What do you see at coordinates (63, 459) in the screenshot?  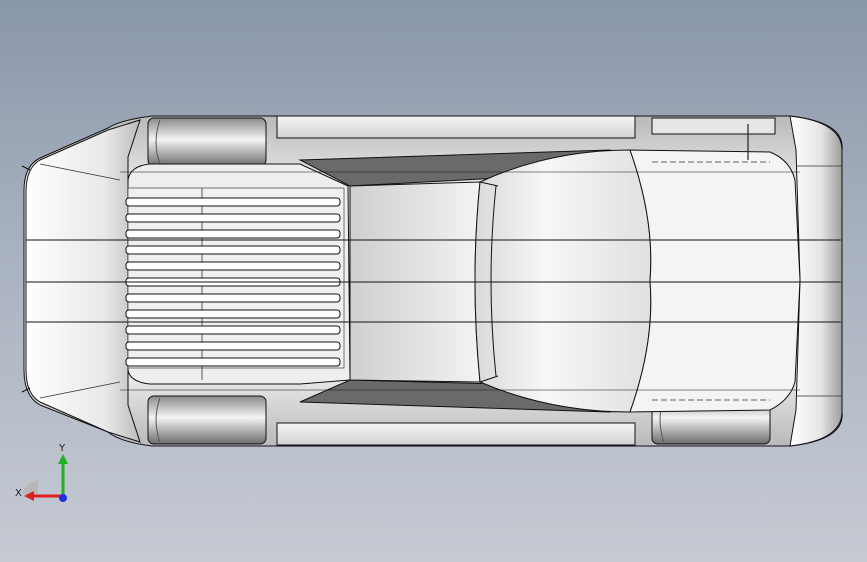 I see `y-arrow-head` at bounding box center [63, 459].